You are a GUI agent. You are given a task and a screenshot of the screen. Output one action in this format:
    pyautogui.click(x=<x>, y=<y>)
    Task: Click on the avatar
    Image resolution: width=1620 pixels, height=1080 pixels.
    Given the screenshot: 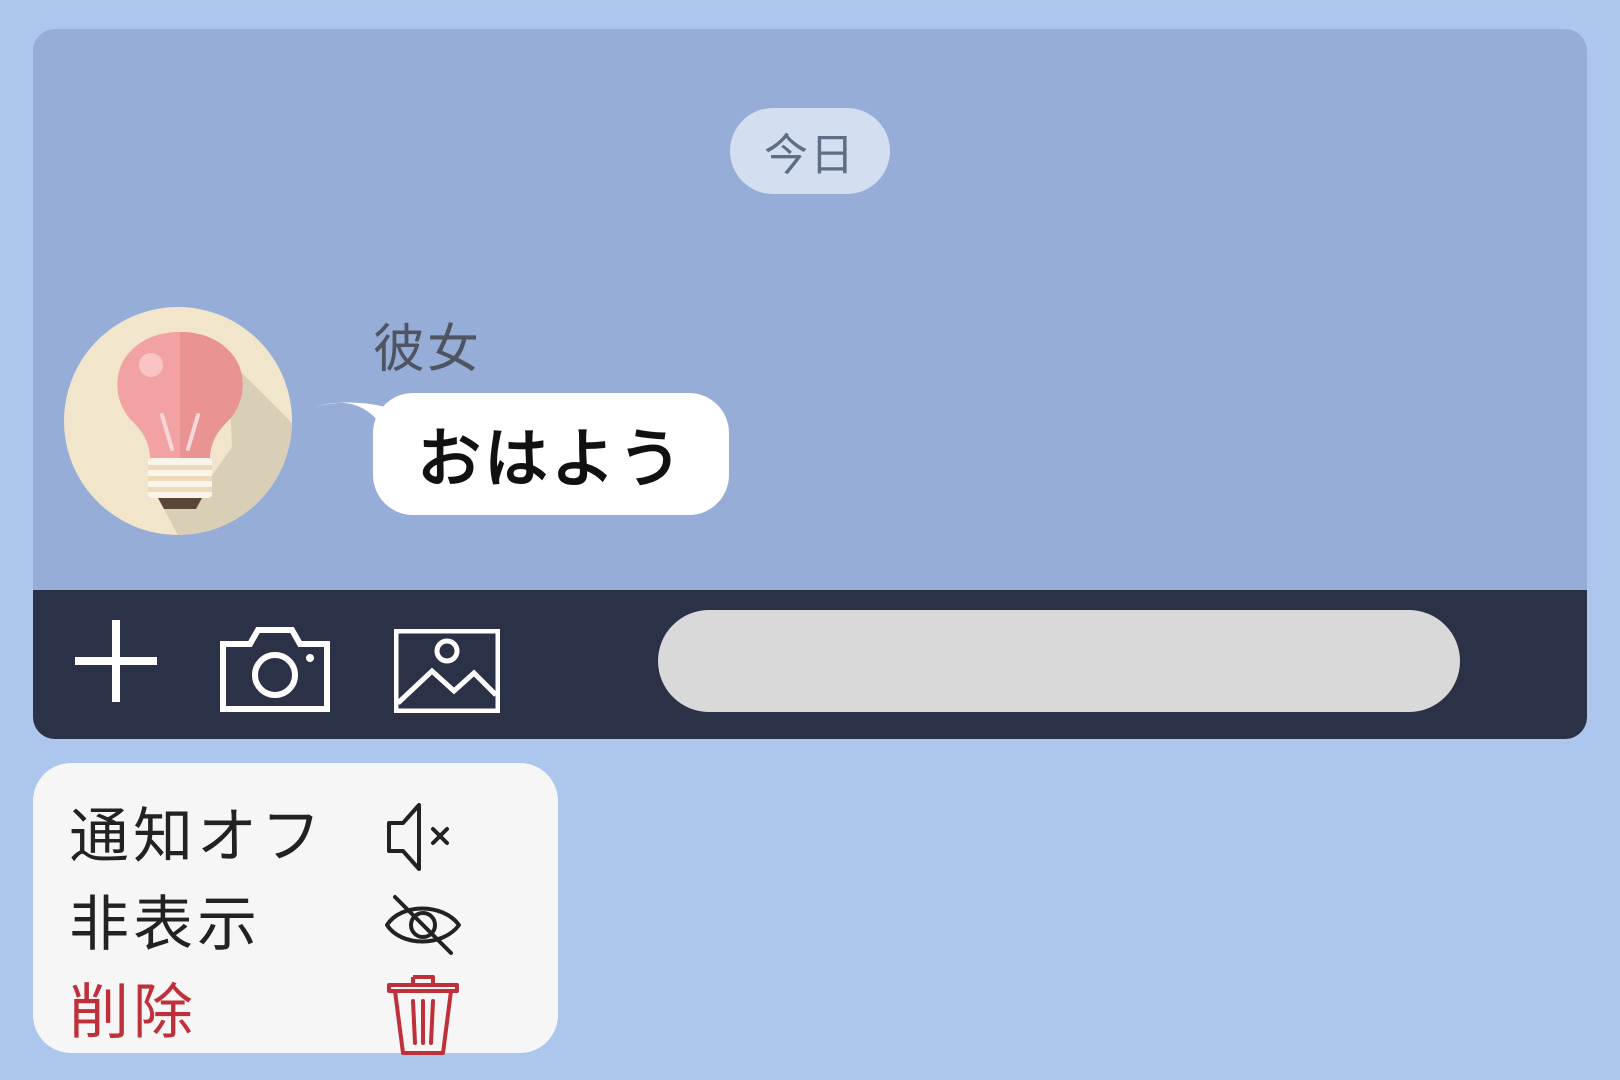 What is the action you would take?
    pyautogui.click(x=178, y=421)
    